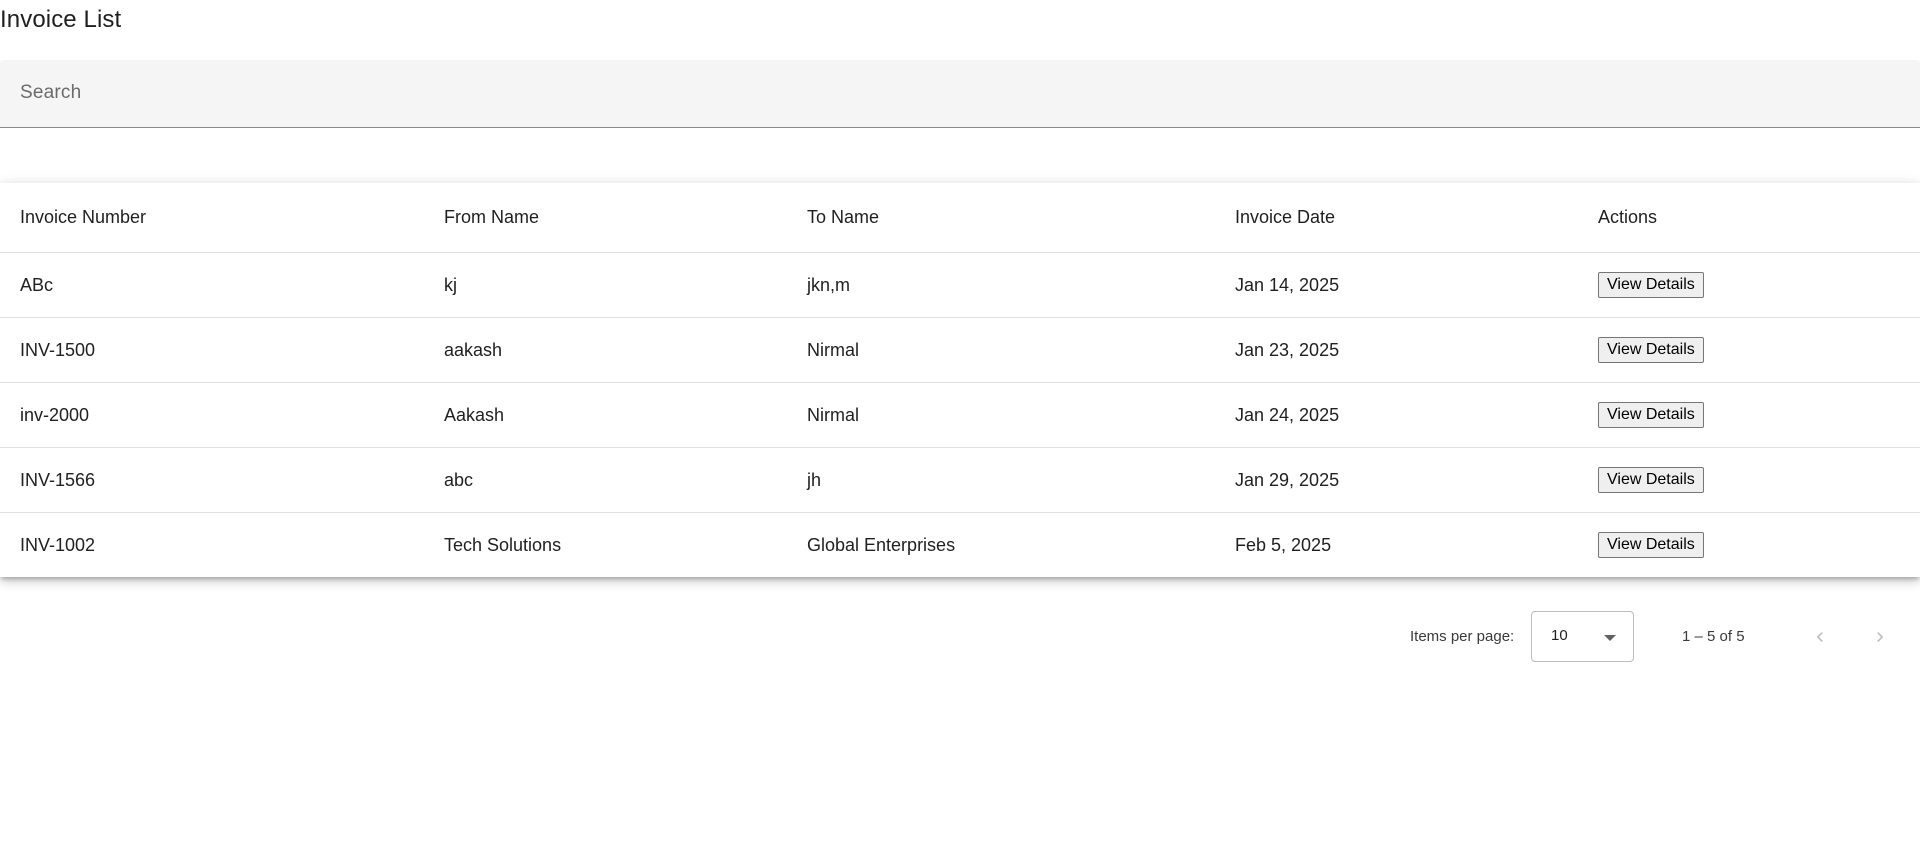 The image size is (1920, 860). Describe the element at coordinates (503, 544) in the screenshot. I see `from-name-cell: Tech Solutions` at that location.